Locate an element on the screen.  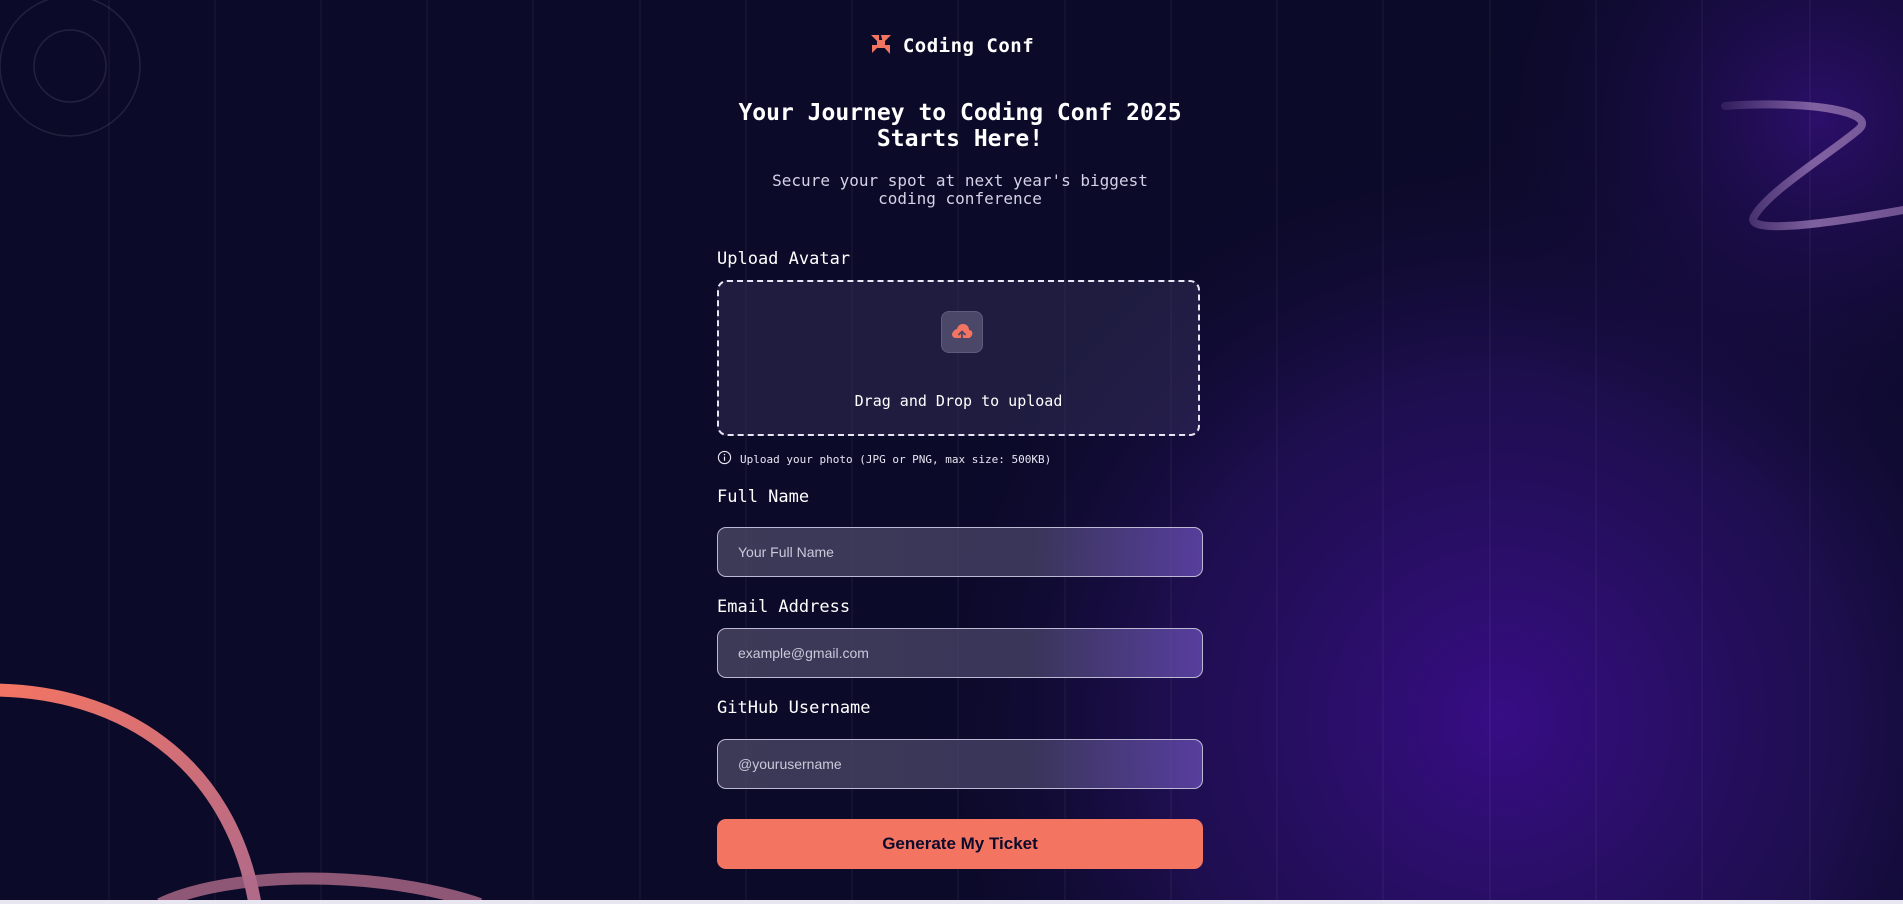
email-input is located at coordinates (960, 653).